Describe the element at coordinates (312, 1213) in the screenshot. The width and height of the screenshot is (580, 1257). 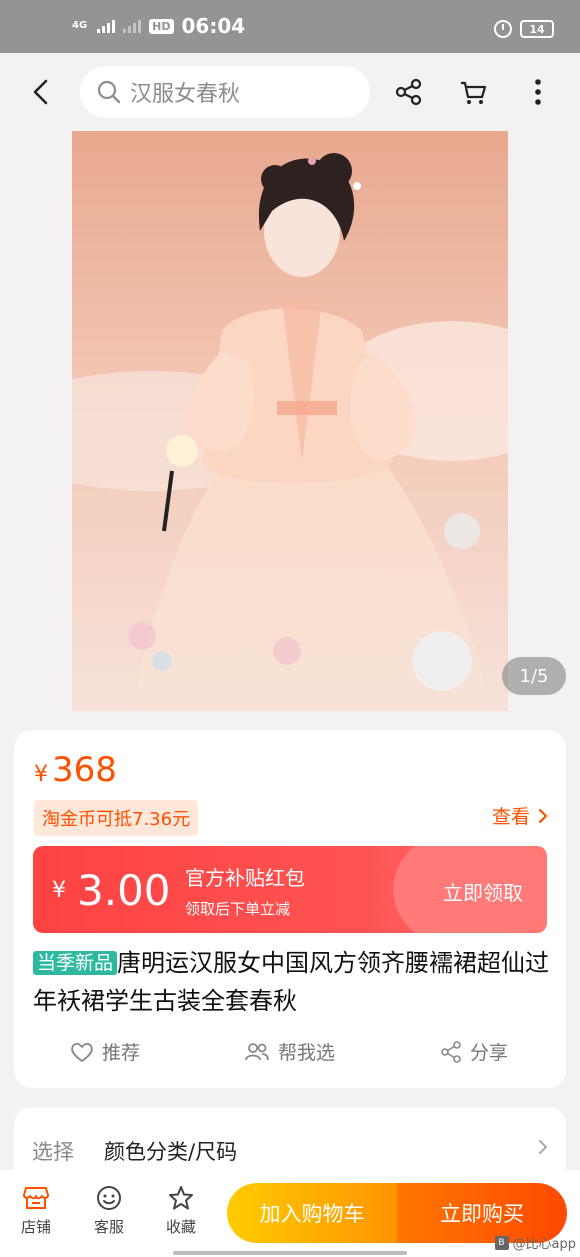
I see `add-to-cart-button: 加入购物车` at that location.